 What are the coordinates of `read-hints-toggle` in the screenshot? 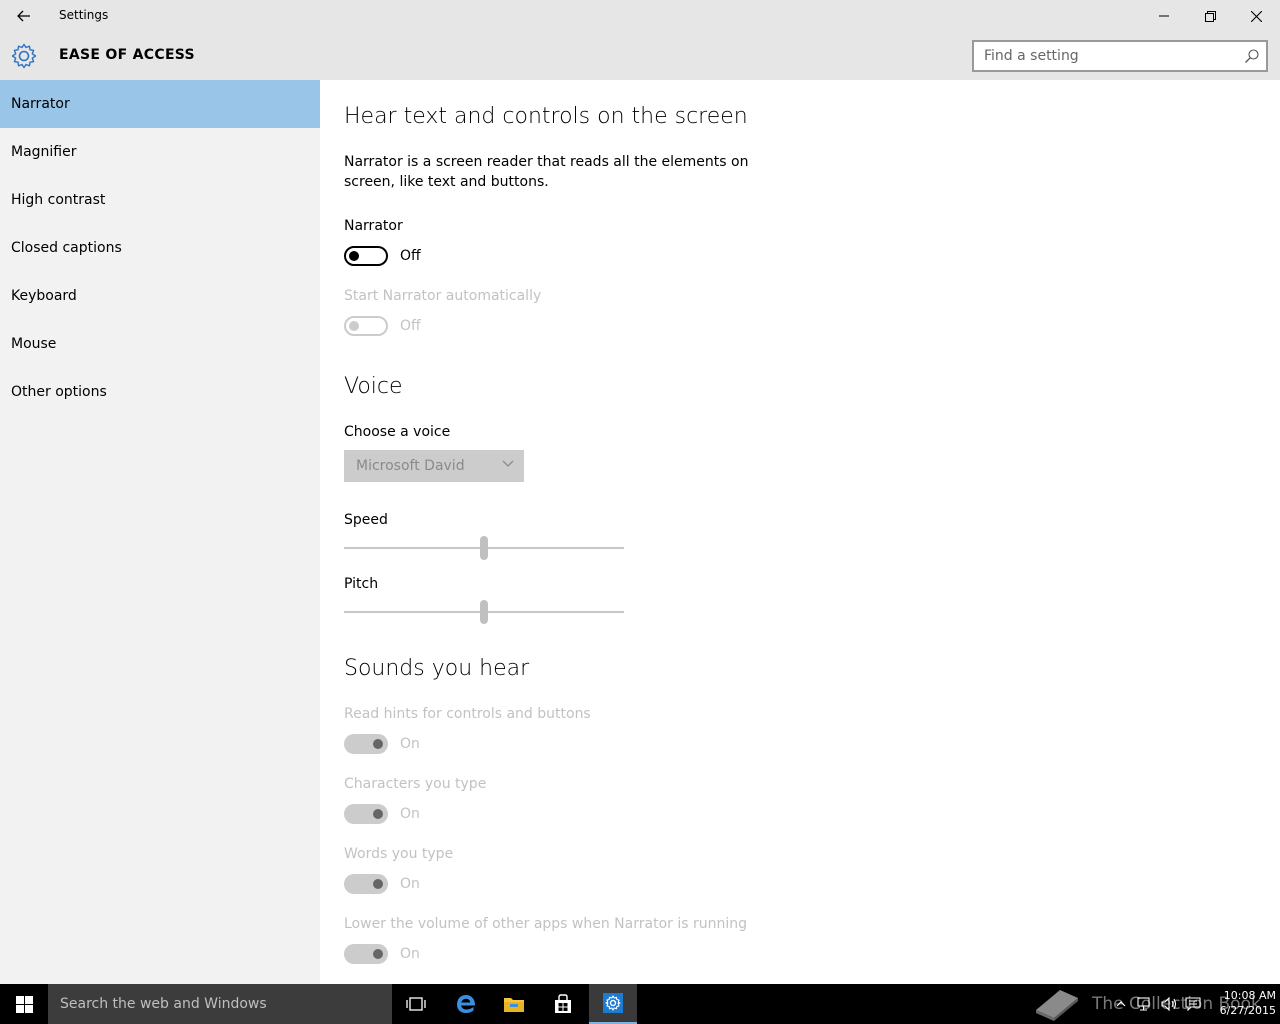 It's located at (366, 744).